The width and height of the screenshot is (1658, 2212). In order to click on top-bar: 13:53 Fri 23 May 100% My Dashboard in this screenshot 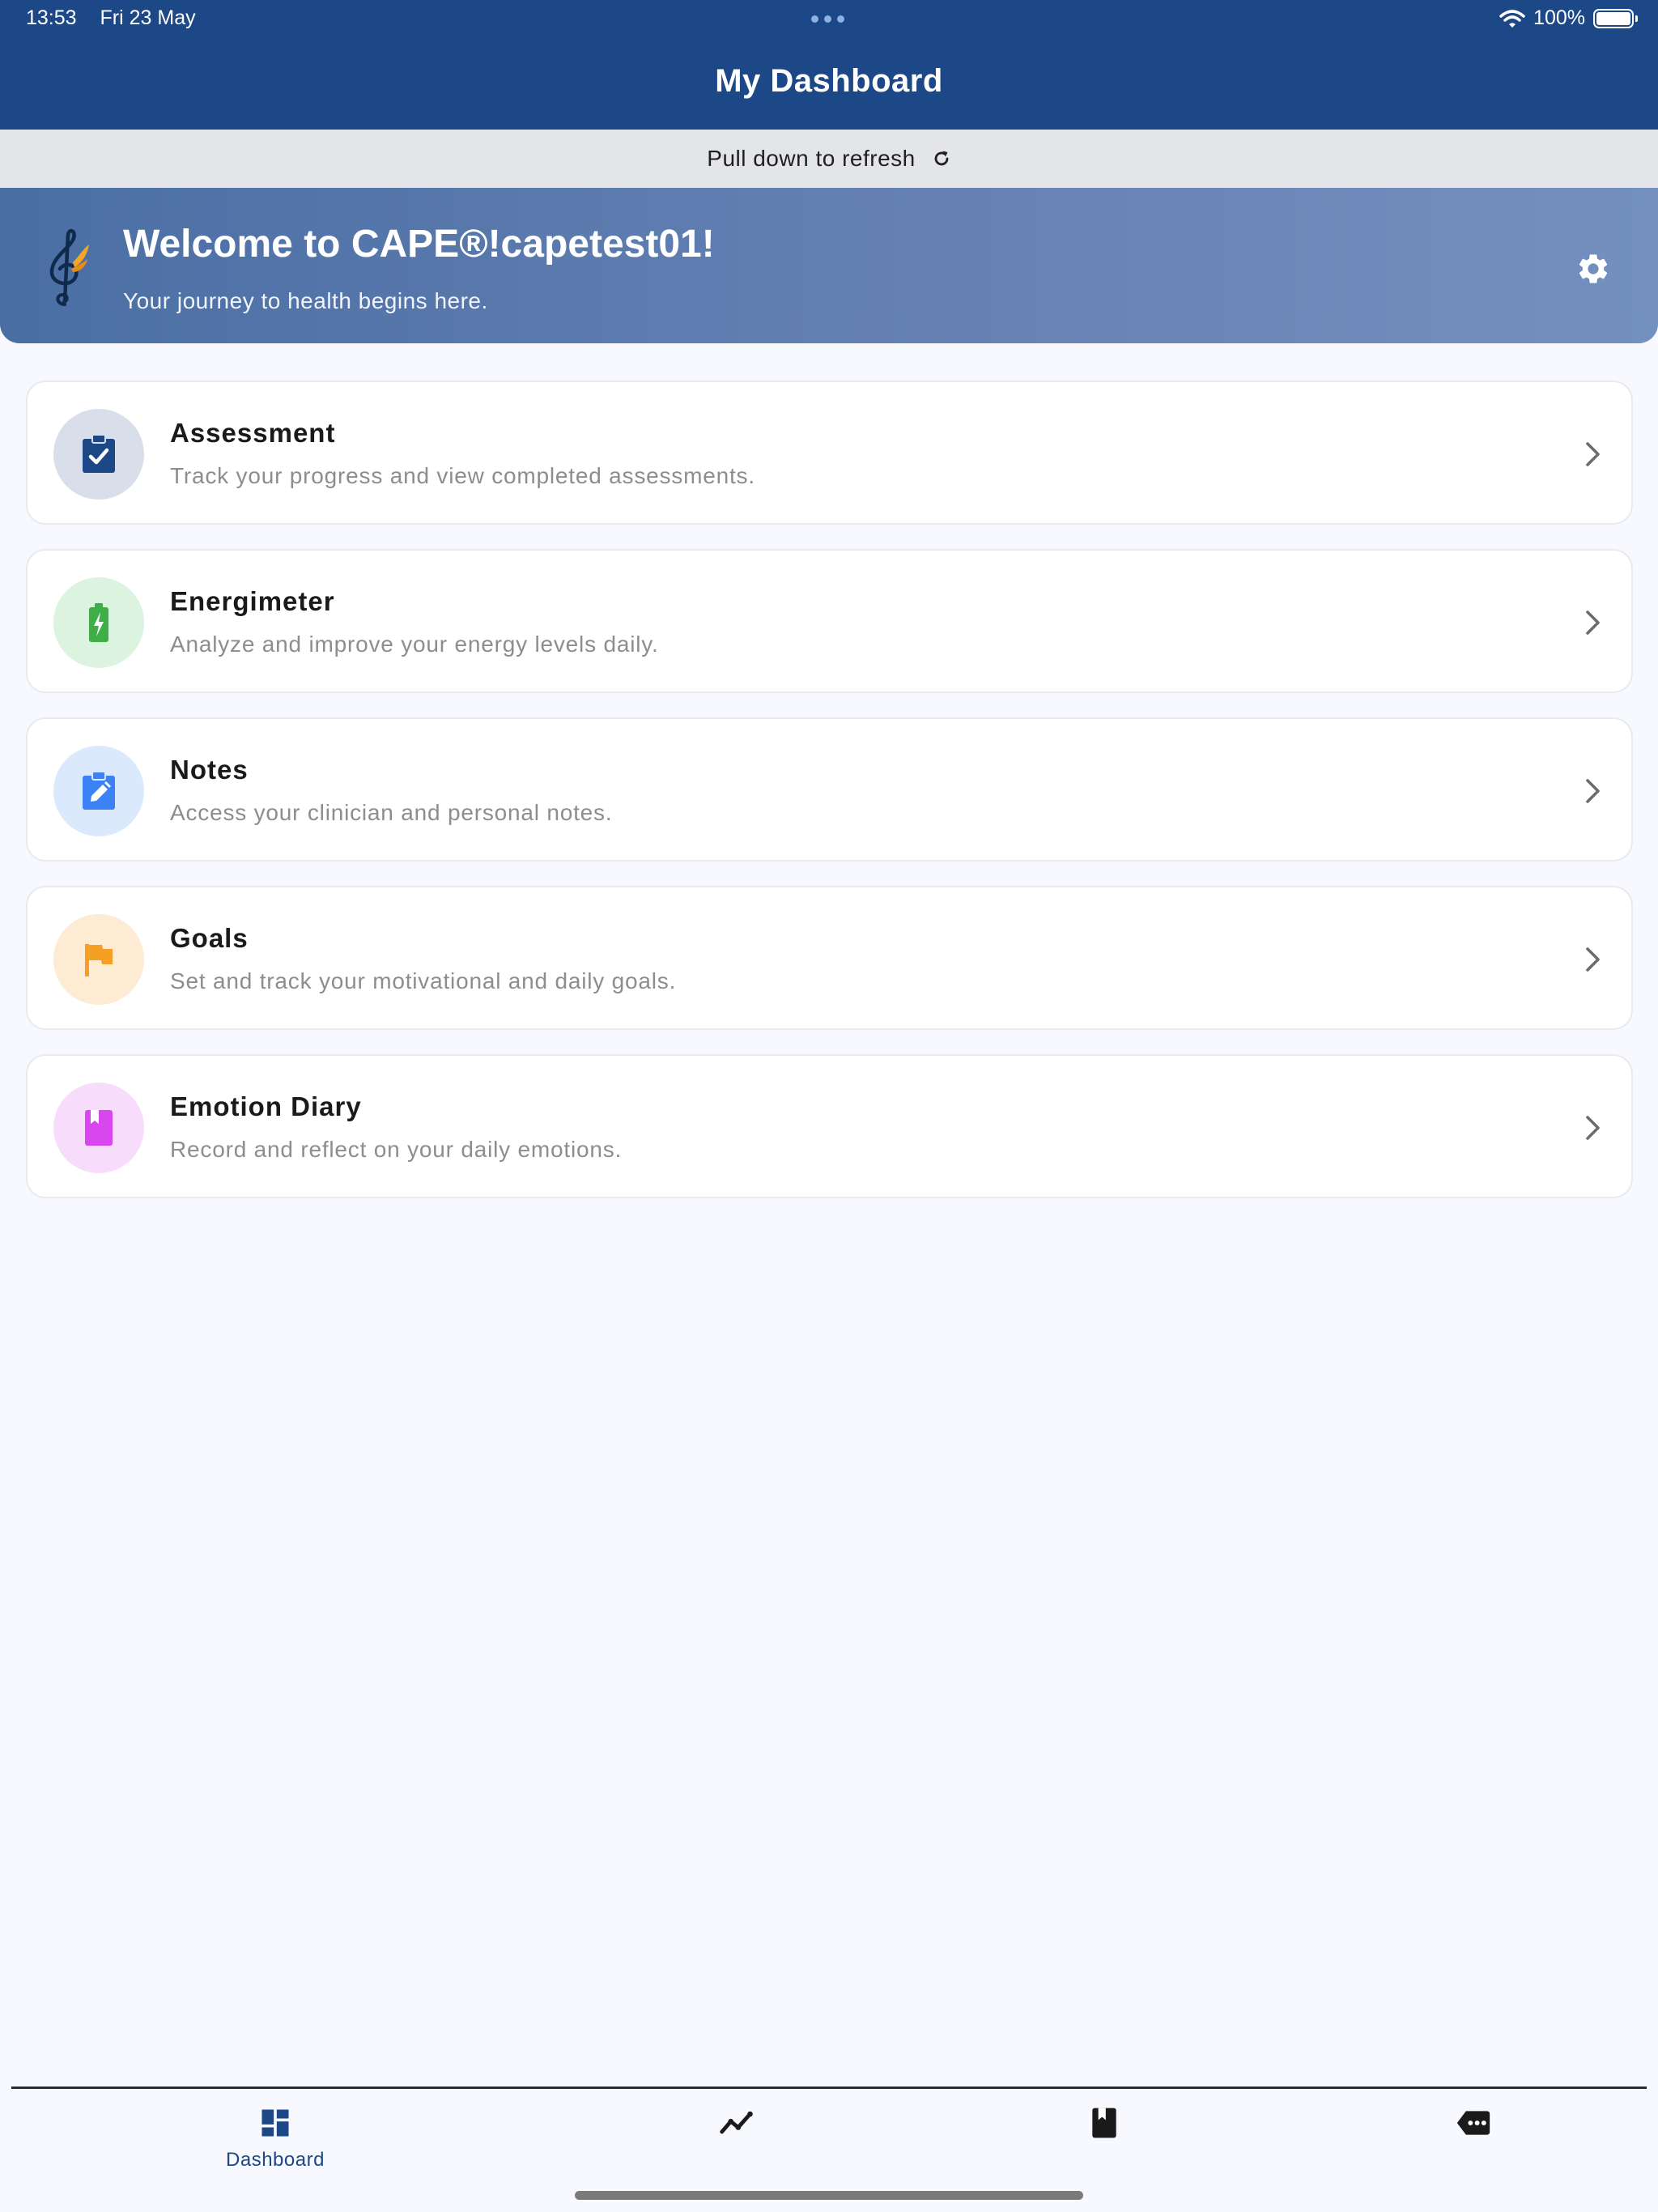, I will do `click(829, 65)`.